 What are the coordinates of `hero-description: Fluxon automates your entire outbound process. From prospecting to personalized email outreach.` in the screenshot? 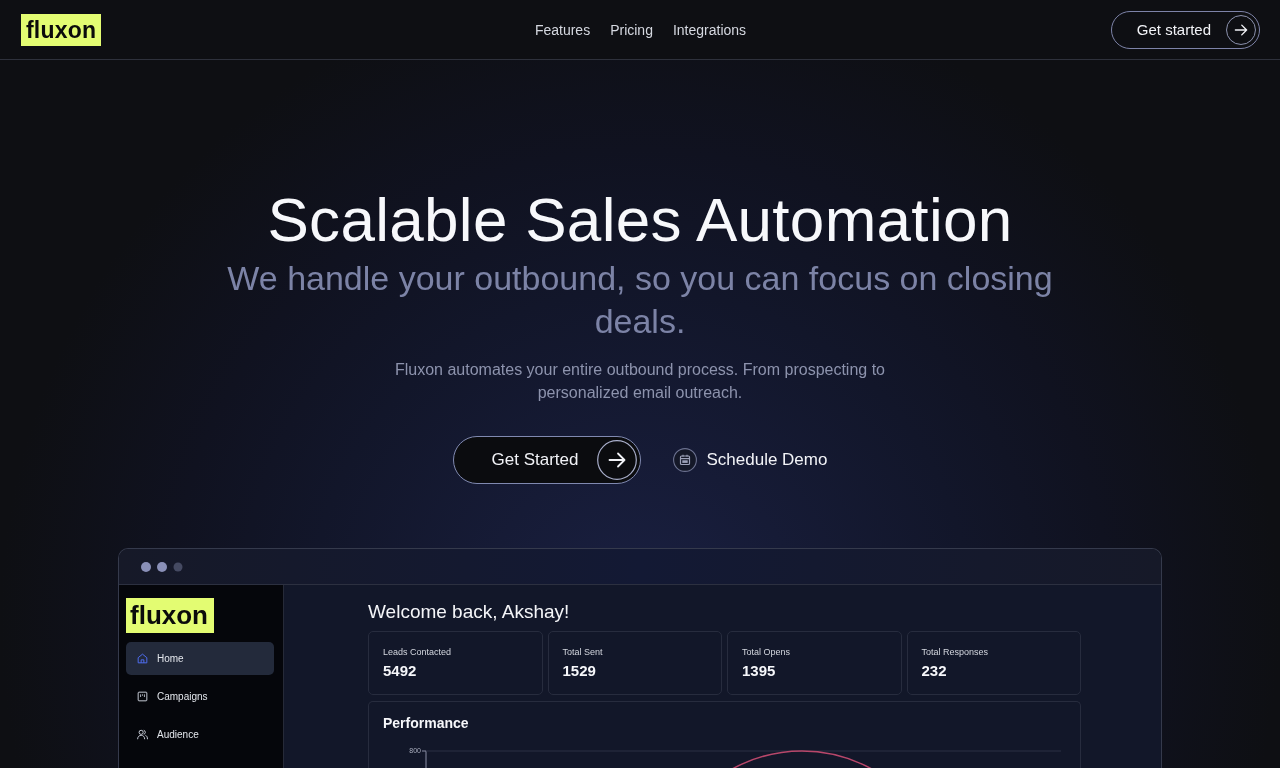 It's located at (639, 381).